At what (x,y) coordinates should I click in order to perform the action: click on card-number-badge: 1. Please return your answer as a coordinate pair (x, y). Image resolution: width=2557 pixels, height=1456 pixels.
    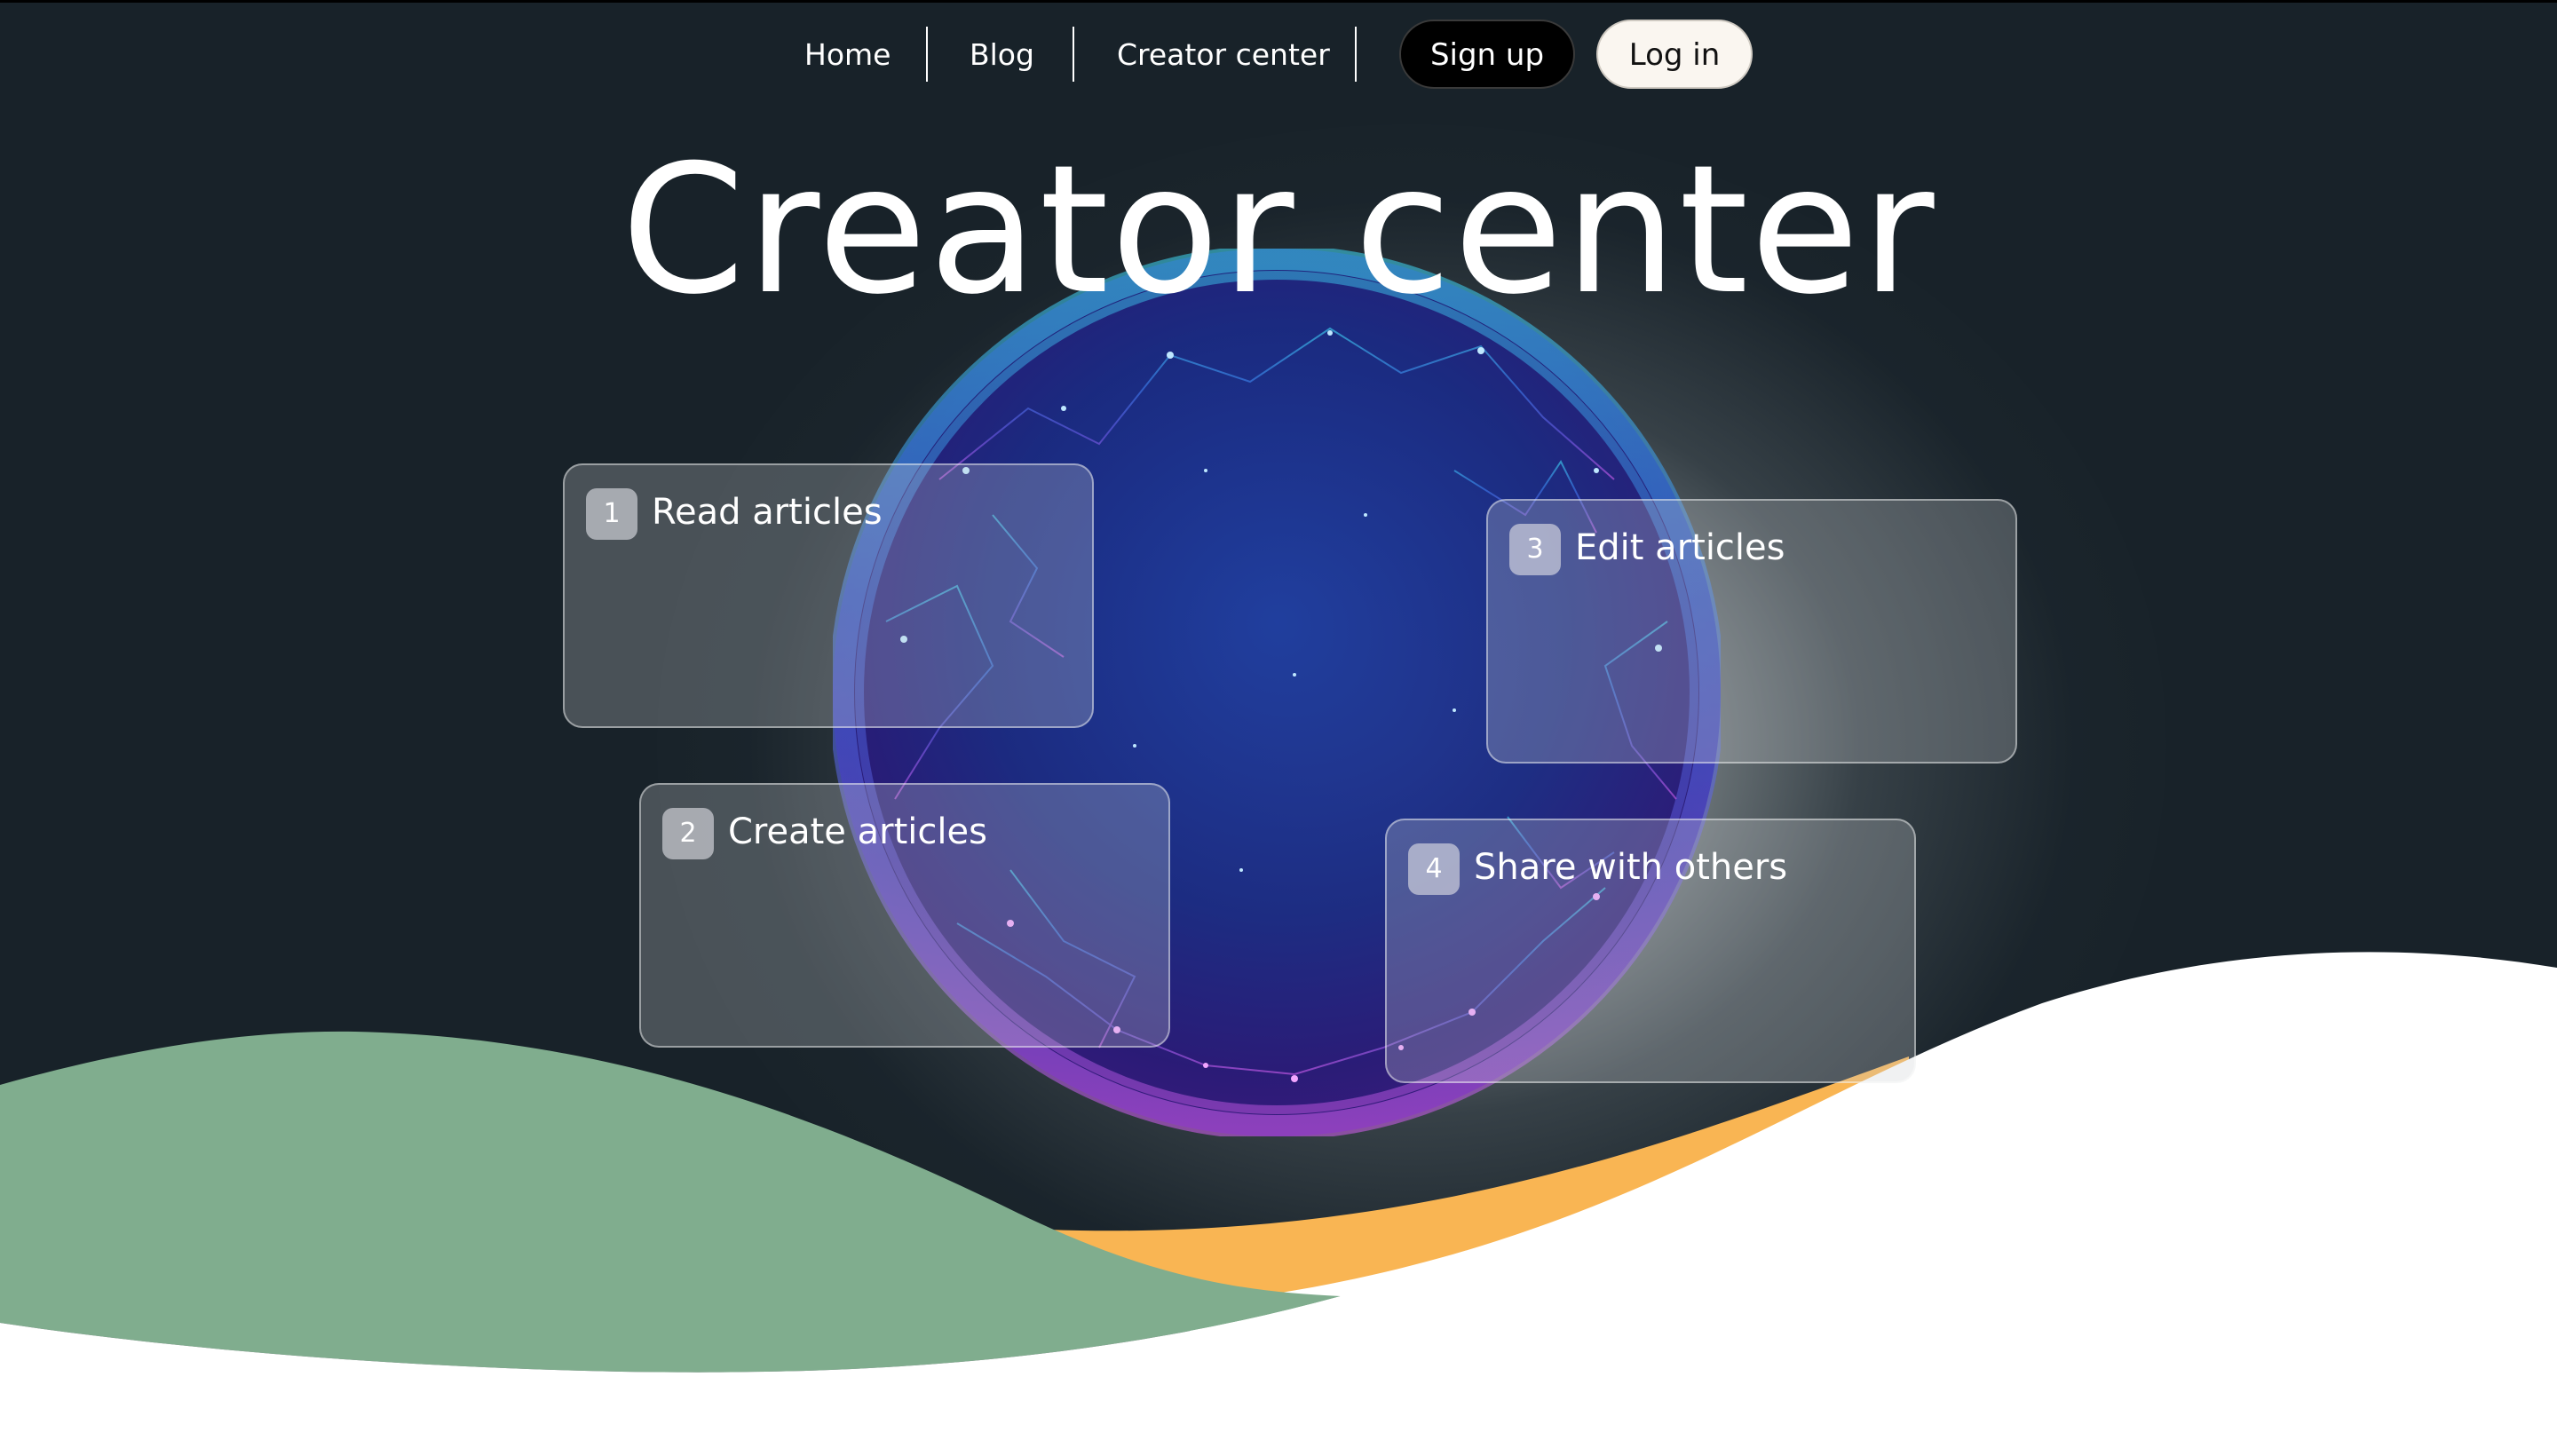
    Looking at the image, I should click on (611, 514).